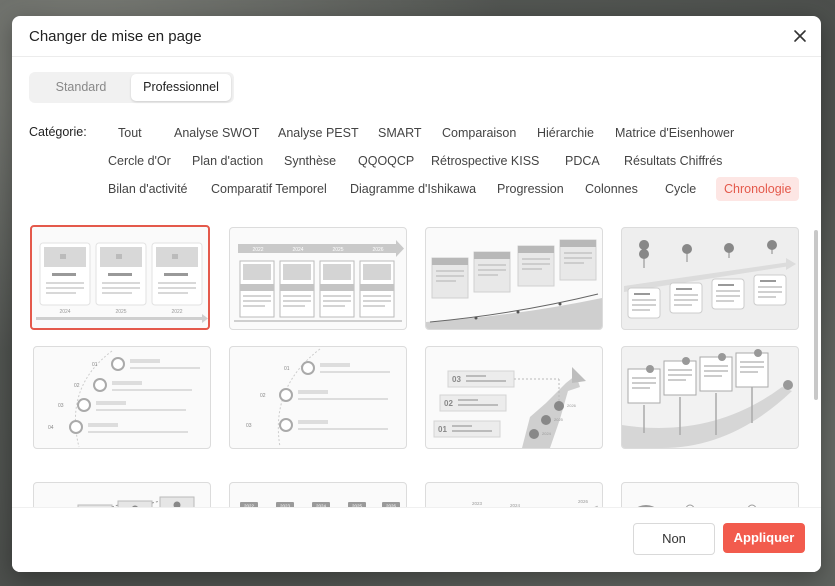 The height and width of the screenshot is (586, 835). Describe the element at coordinates (758, 189) in the screenshot. I see `category-chip-chronologie: Chronologie` at that location.